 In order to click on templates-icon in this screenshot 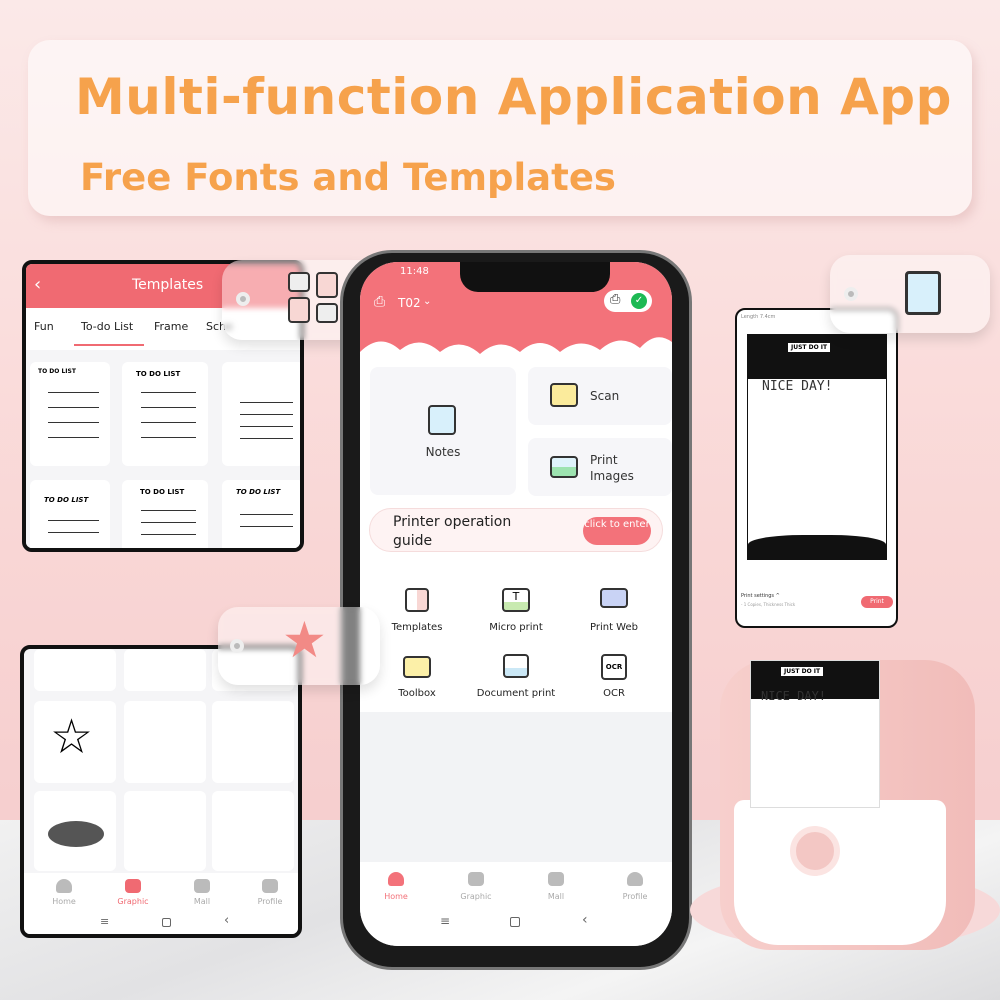, I will do `click(314, 298)`.